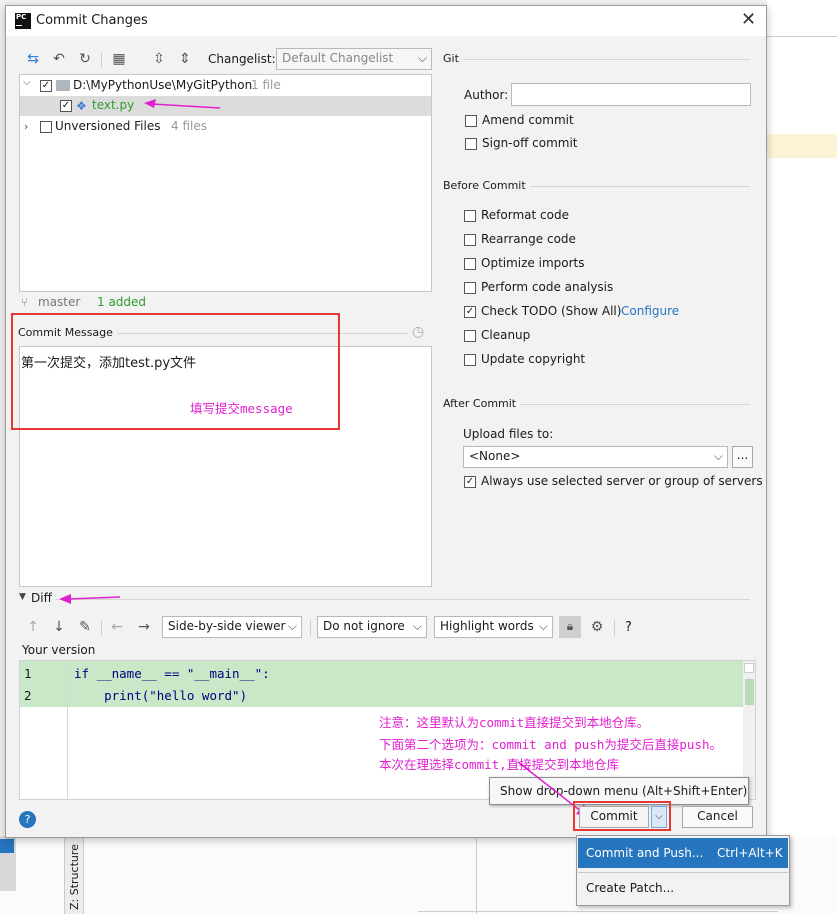  What do you see at coordinates (595, 457) in the screenshot?
I see `upload-select: <None> ⌵` at bounding box center [595, 457].